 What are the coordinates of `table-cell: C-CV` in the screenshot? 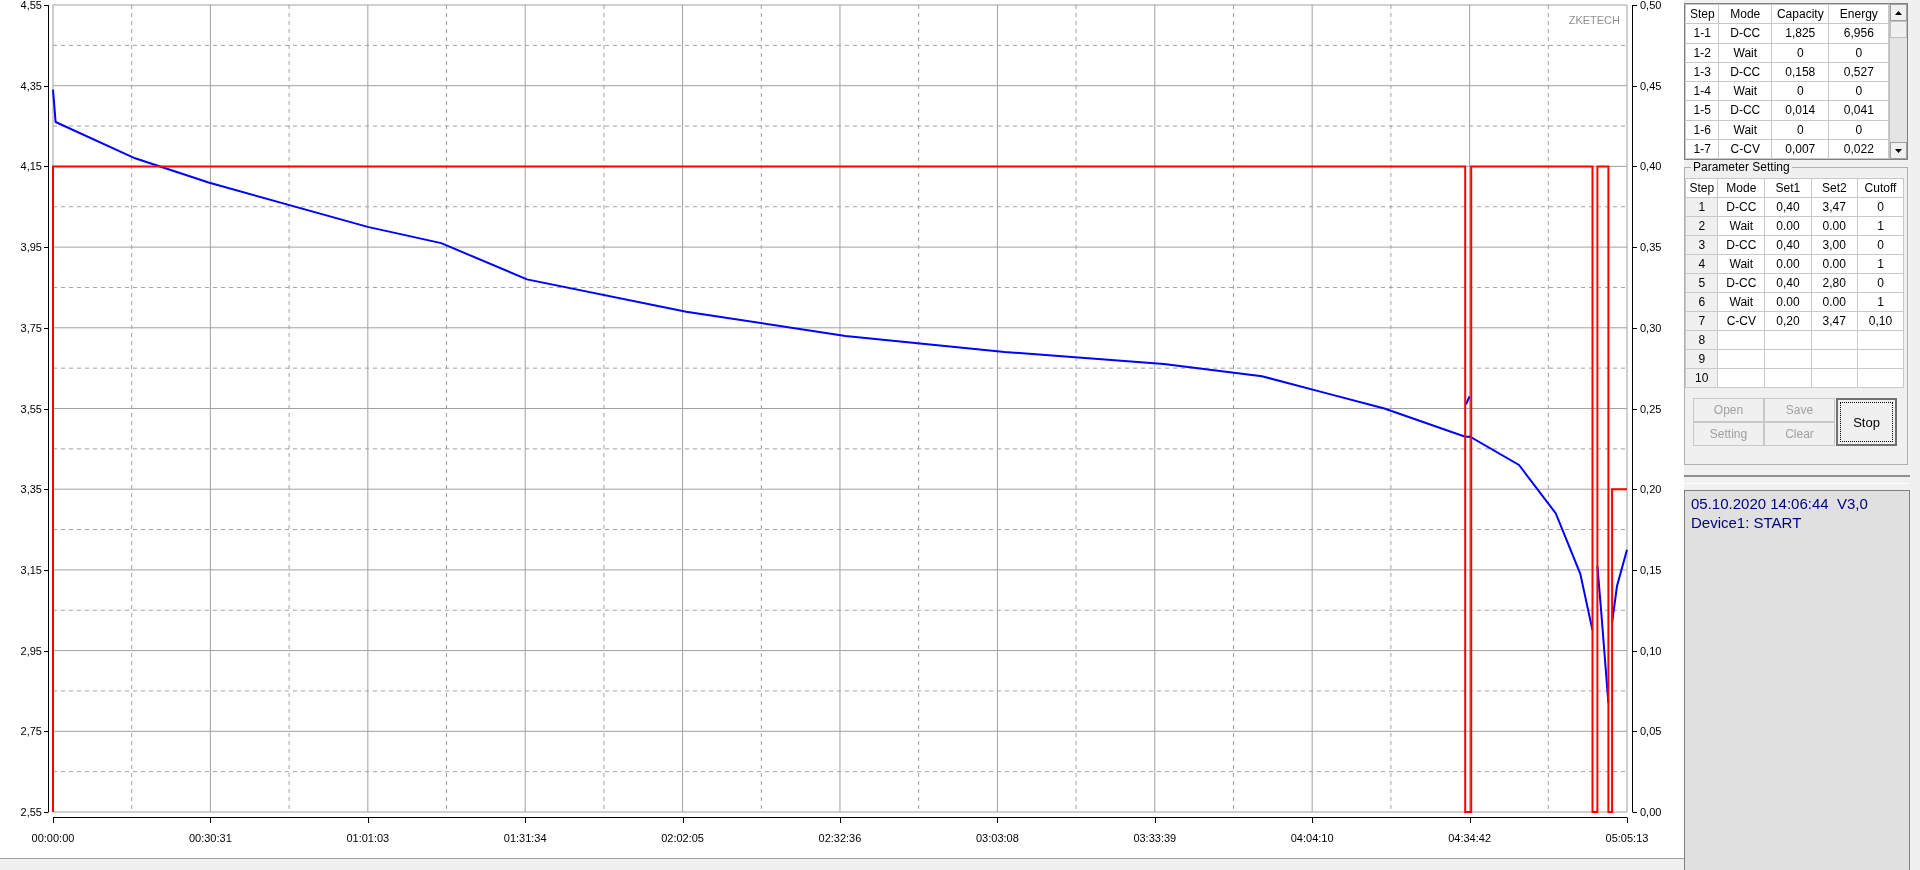 It's located at (1745, 149).